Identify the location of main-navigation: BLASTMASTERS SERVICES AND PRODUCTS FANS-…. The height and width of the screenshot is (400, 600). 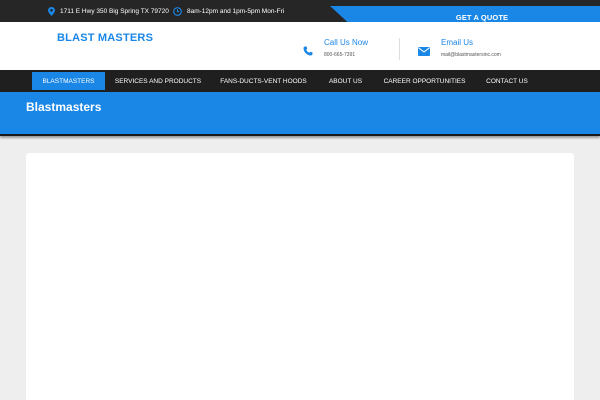
(300, 81).